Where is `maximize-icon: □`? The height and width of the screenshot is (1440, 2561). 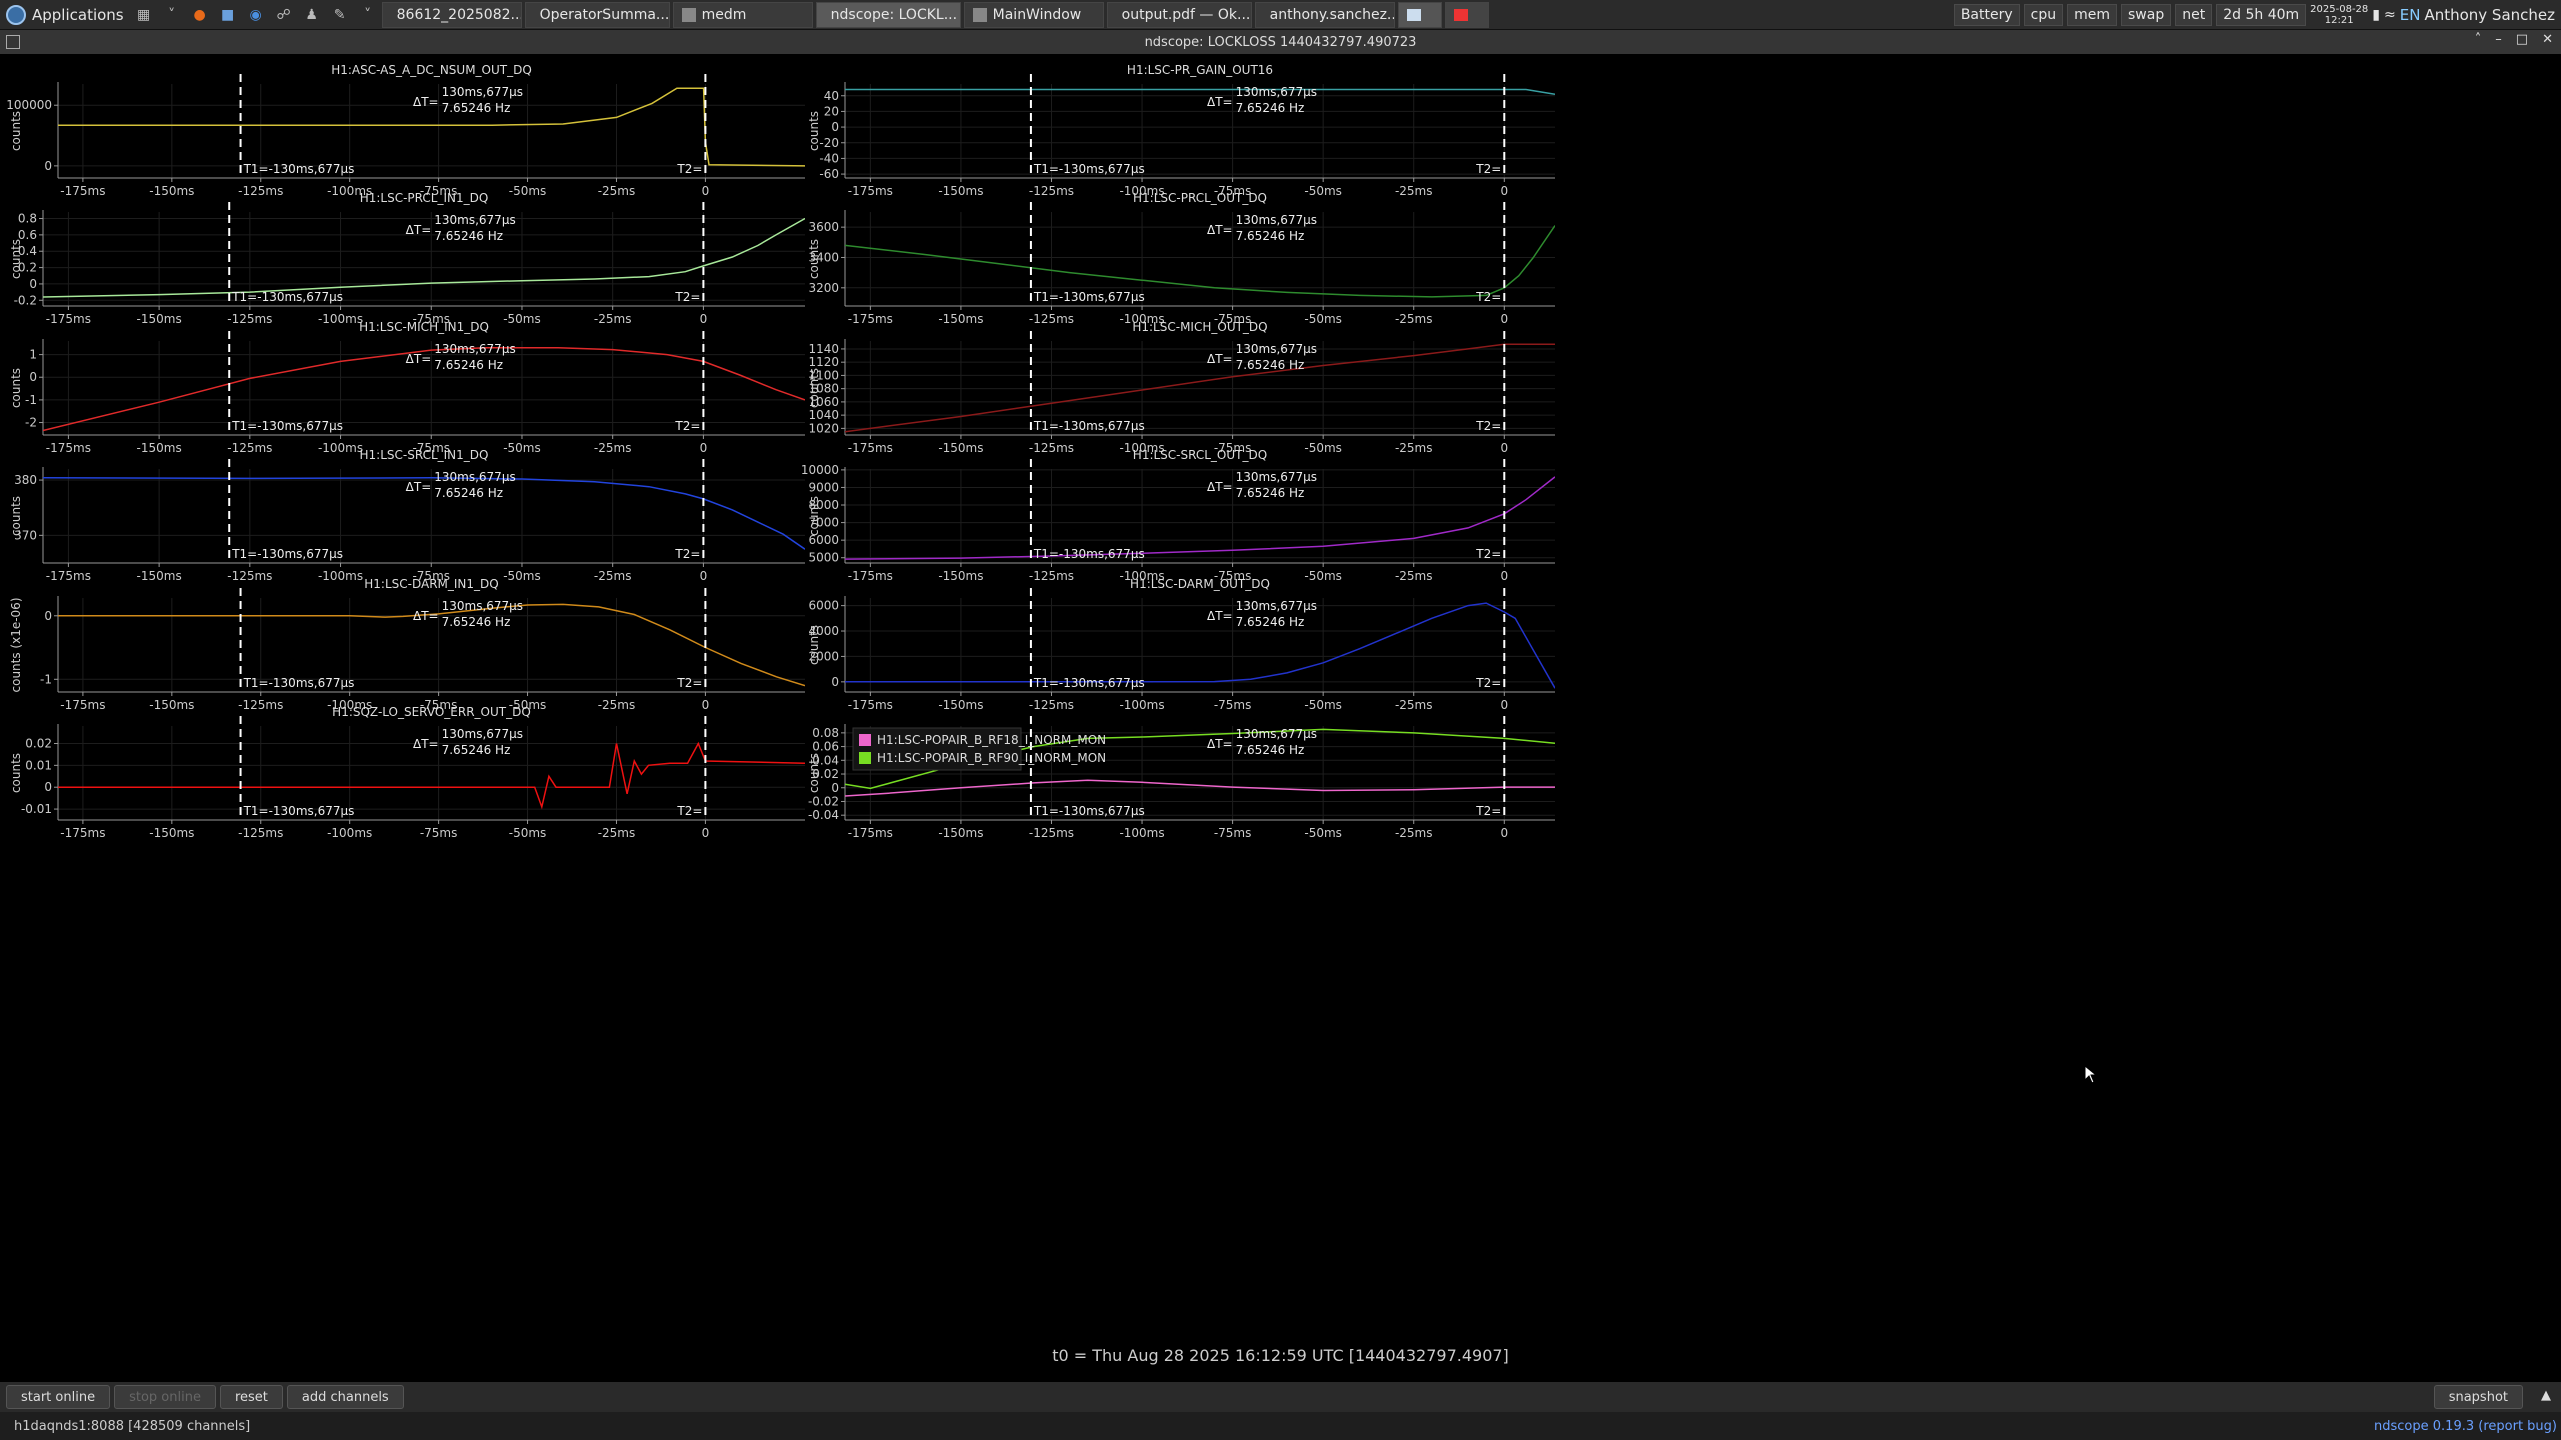 maximize-icon: □ is located at coordinates (2522, 39).